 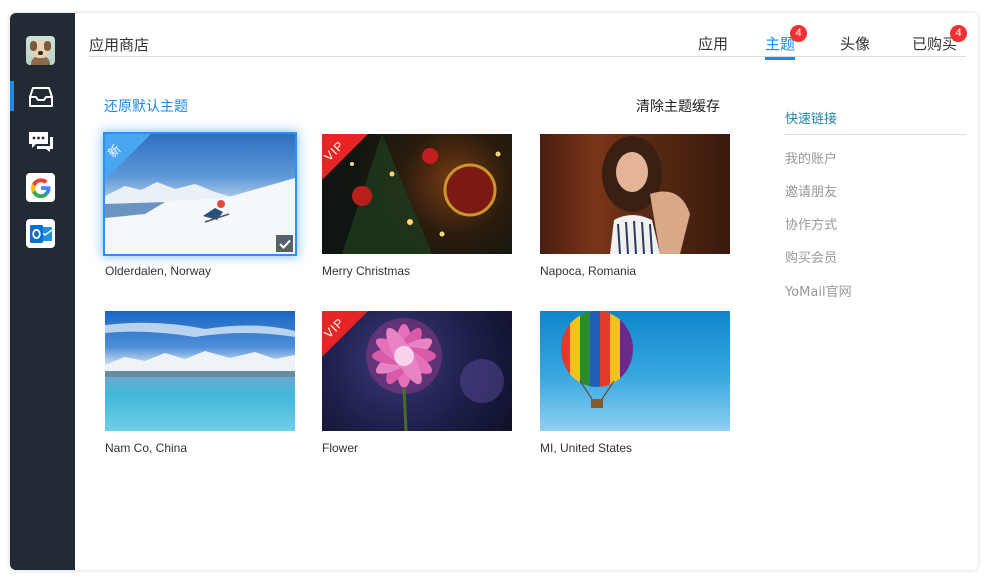 I want to click on top-bar: 应用商店 应用 主题 4 头像 已购买 4, so click(x=528, y=36).